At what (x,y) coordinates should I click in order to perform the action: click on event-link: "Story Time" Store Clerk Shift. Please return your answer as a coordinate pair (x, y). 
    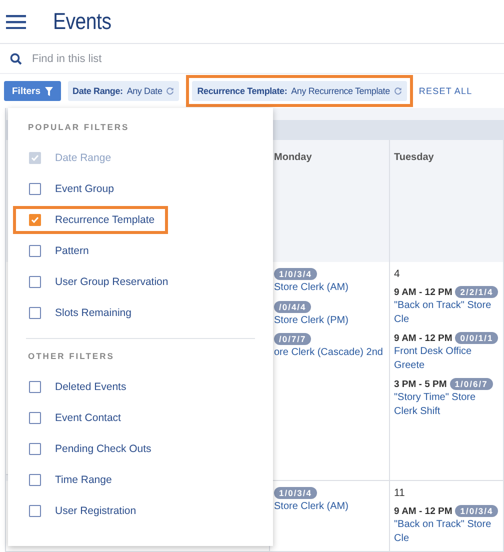
    Looking at the image, I should click on (448, 404).